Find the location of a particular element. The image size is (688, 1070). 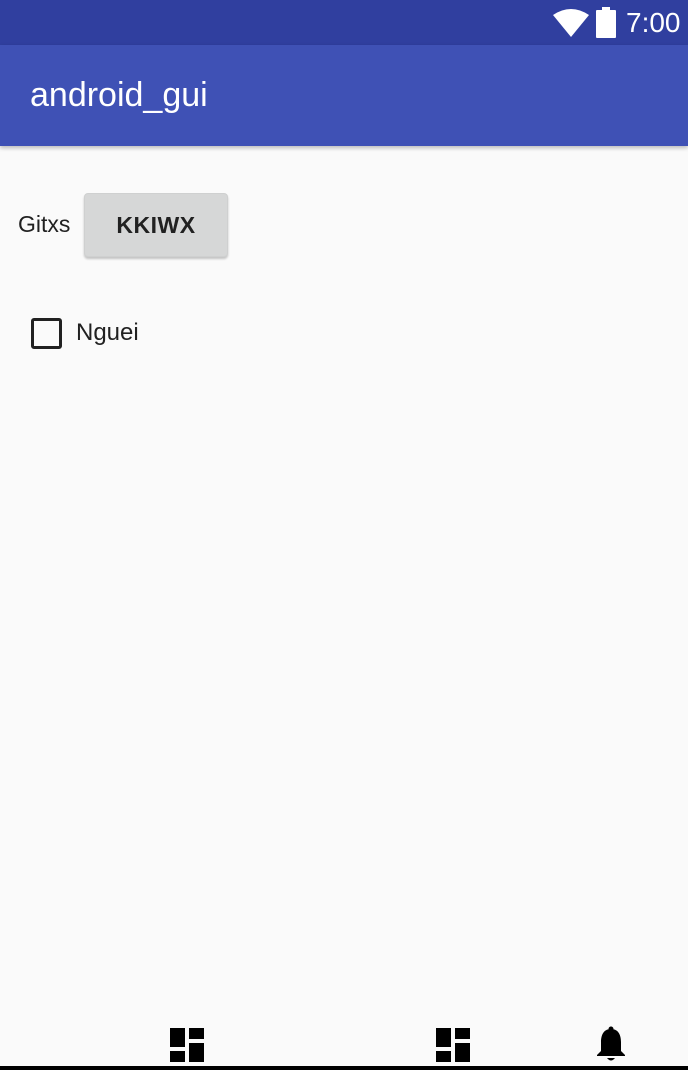

kkiwx-button: KKIWX is located at coordinates (156, 225).